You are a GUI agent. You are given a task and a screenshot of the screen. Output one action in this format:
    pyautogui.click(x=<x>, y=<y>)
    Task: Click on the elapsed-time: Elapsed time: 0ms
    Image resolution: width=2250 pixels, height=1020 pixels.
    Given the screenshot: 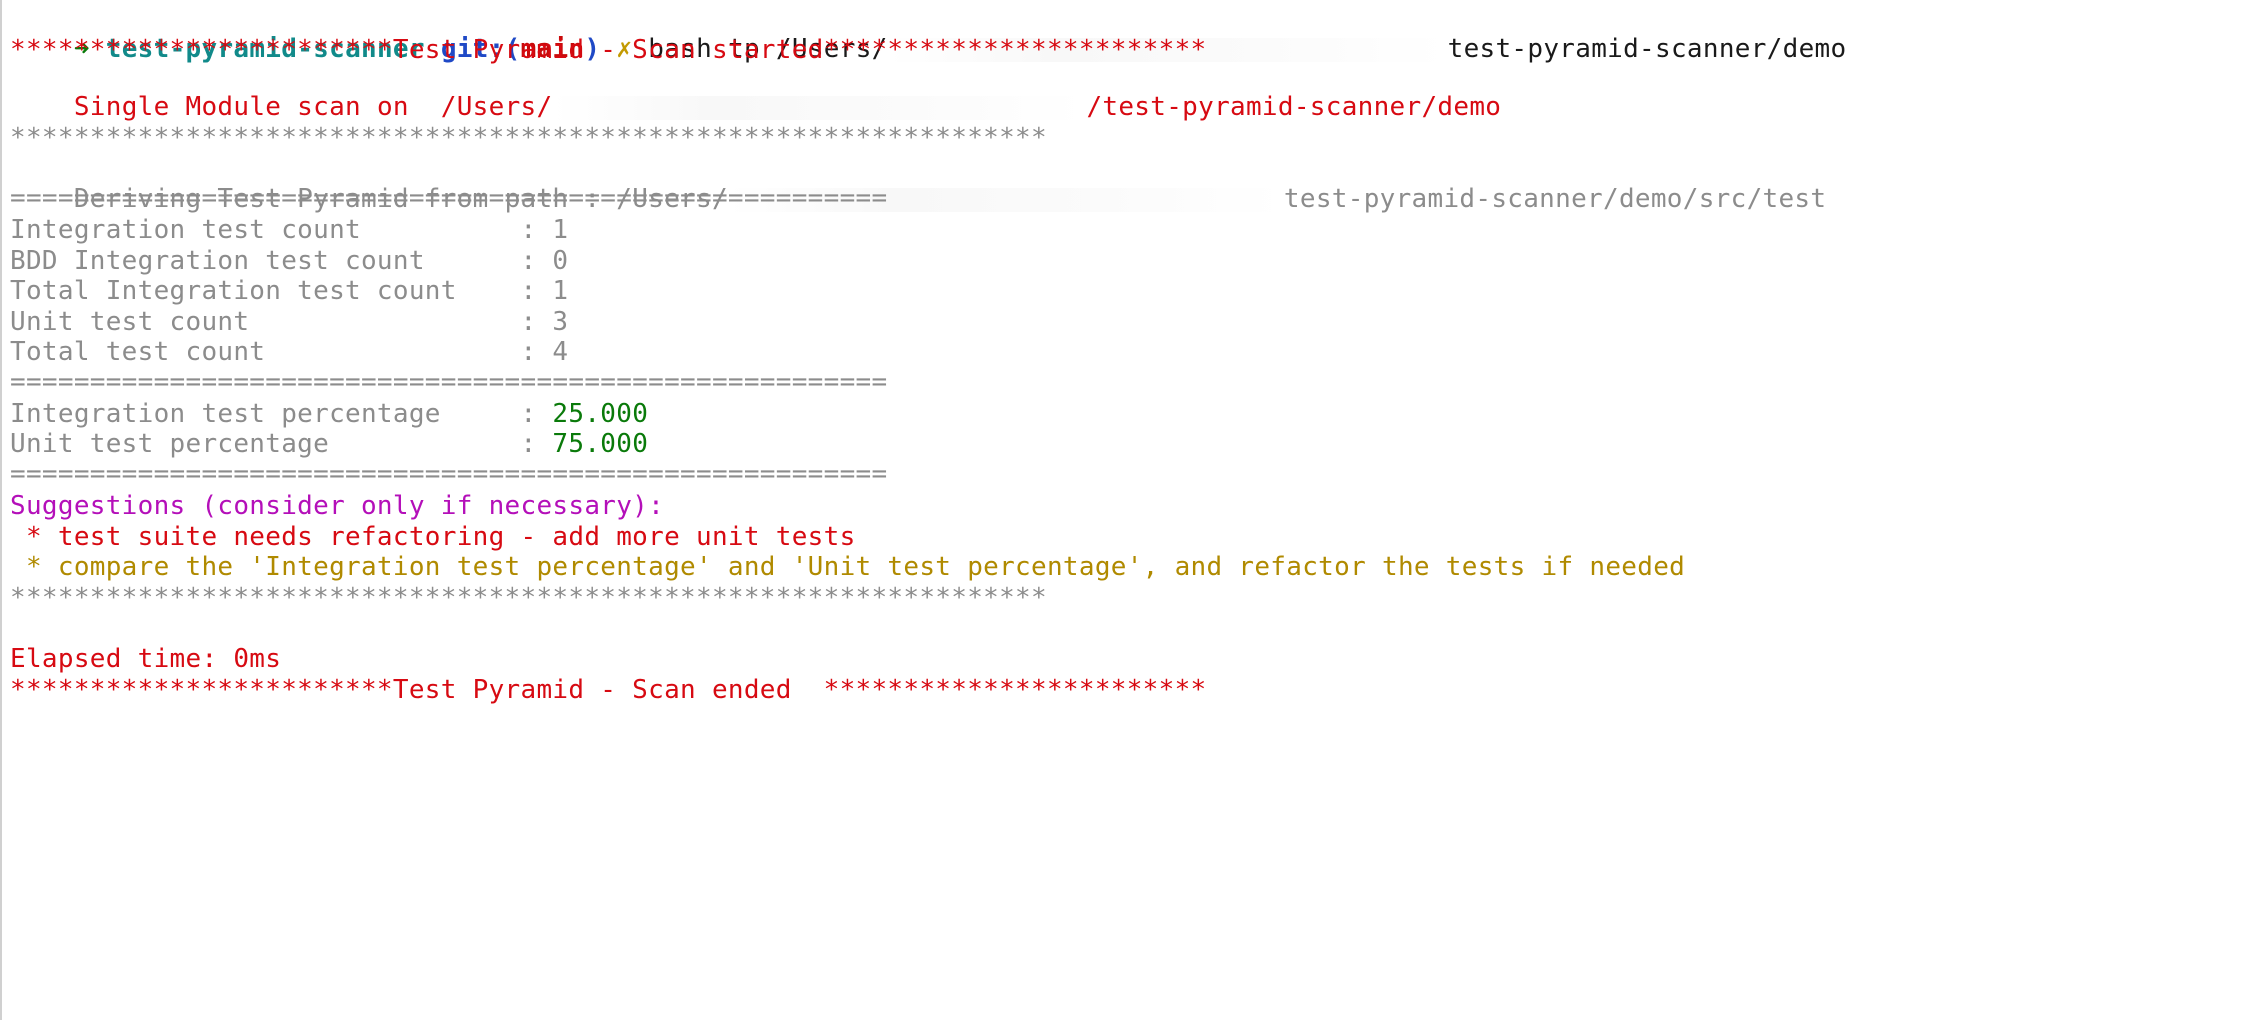 What is the action you would take?
    pyautogui.click(x=146, y=659)
    